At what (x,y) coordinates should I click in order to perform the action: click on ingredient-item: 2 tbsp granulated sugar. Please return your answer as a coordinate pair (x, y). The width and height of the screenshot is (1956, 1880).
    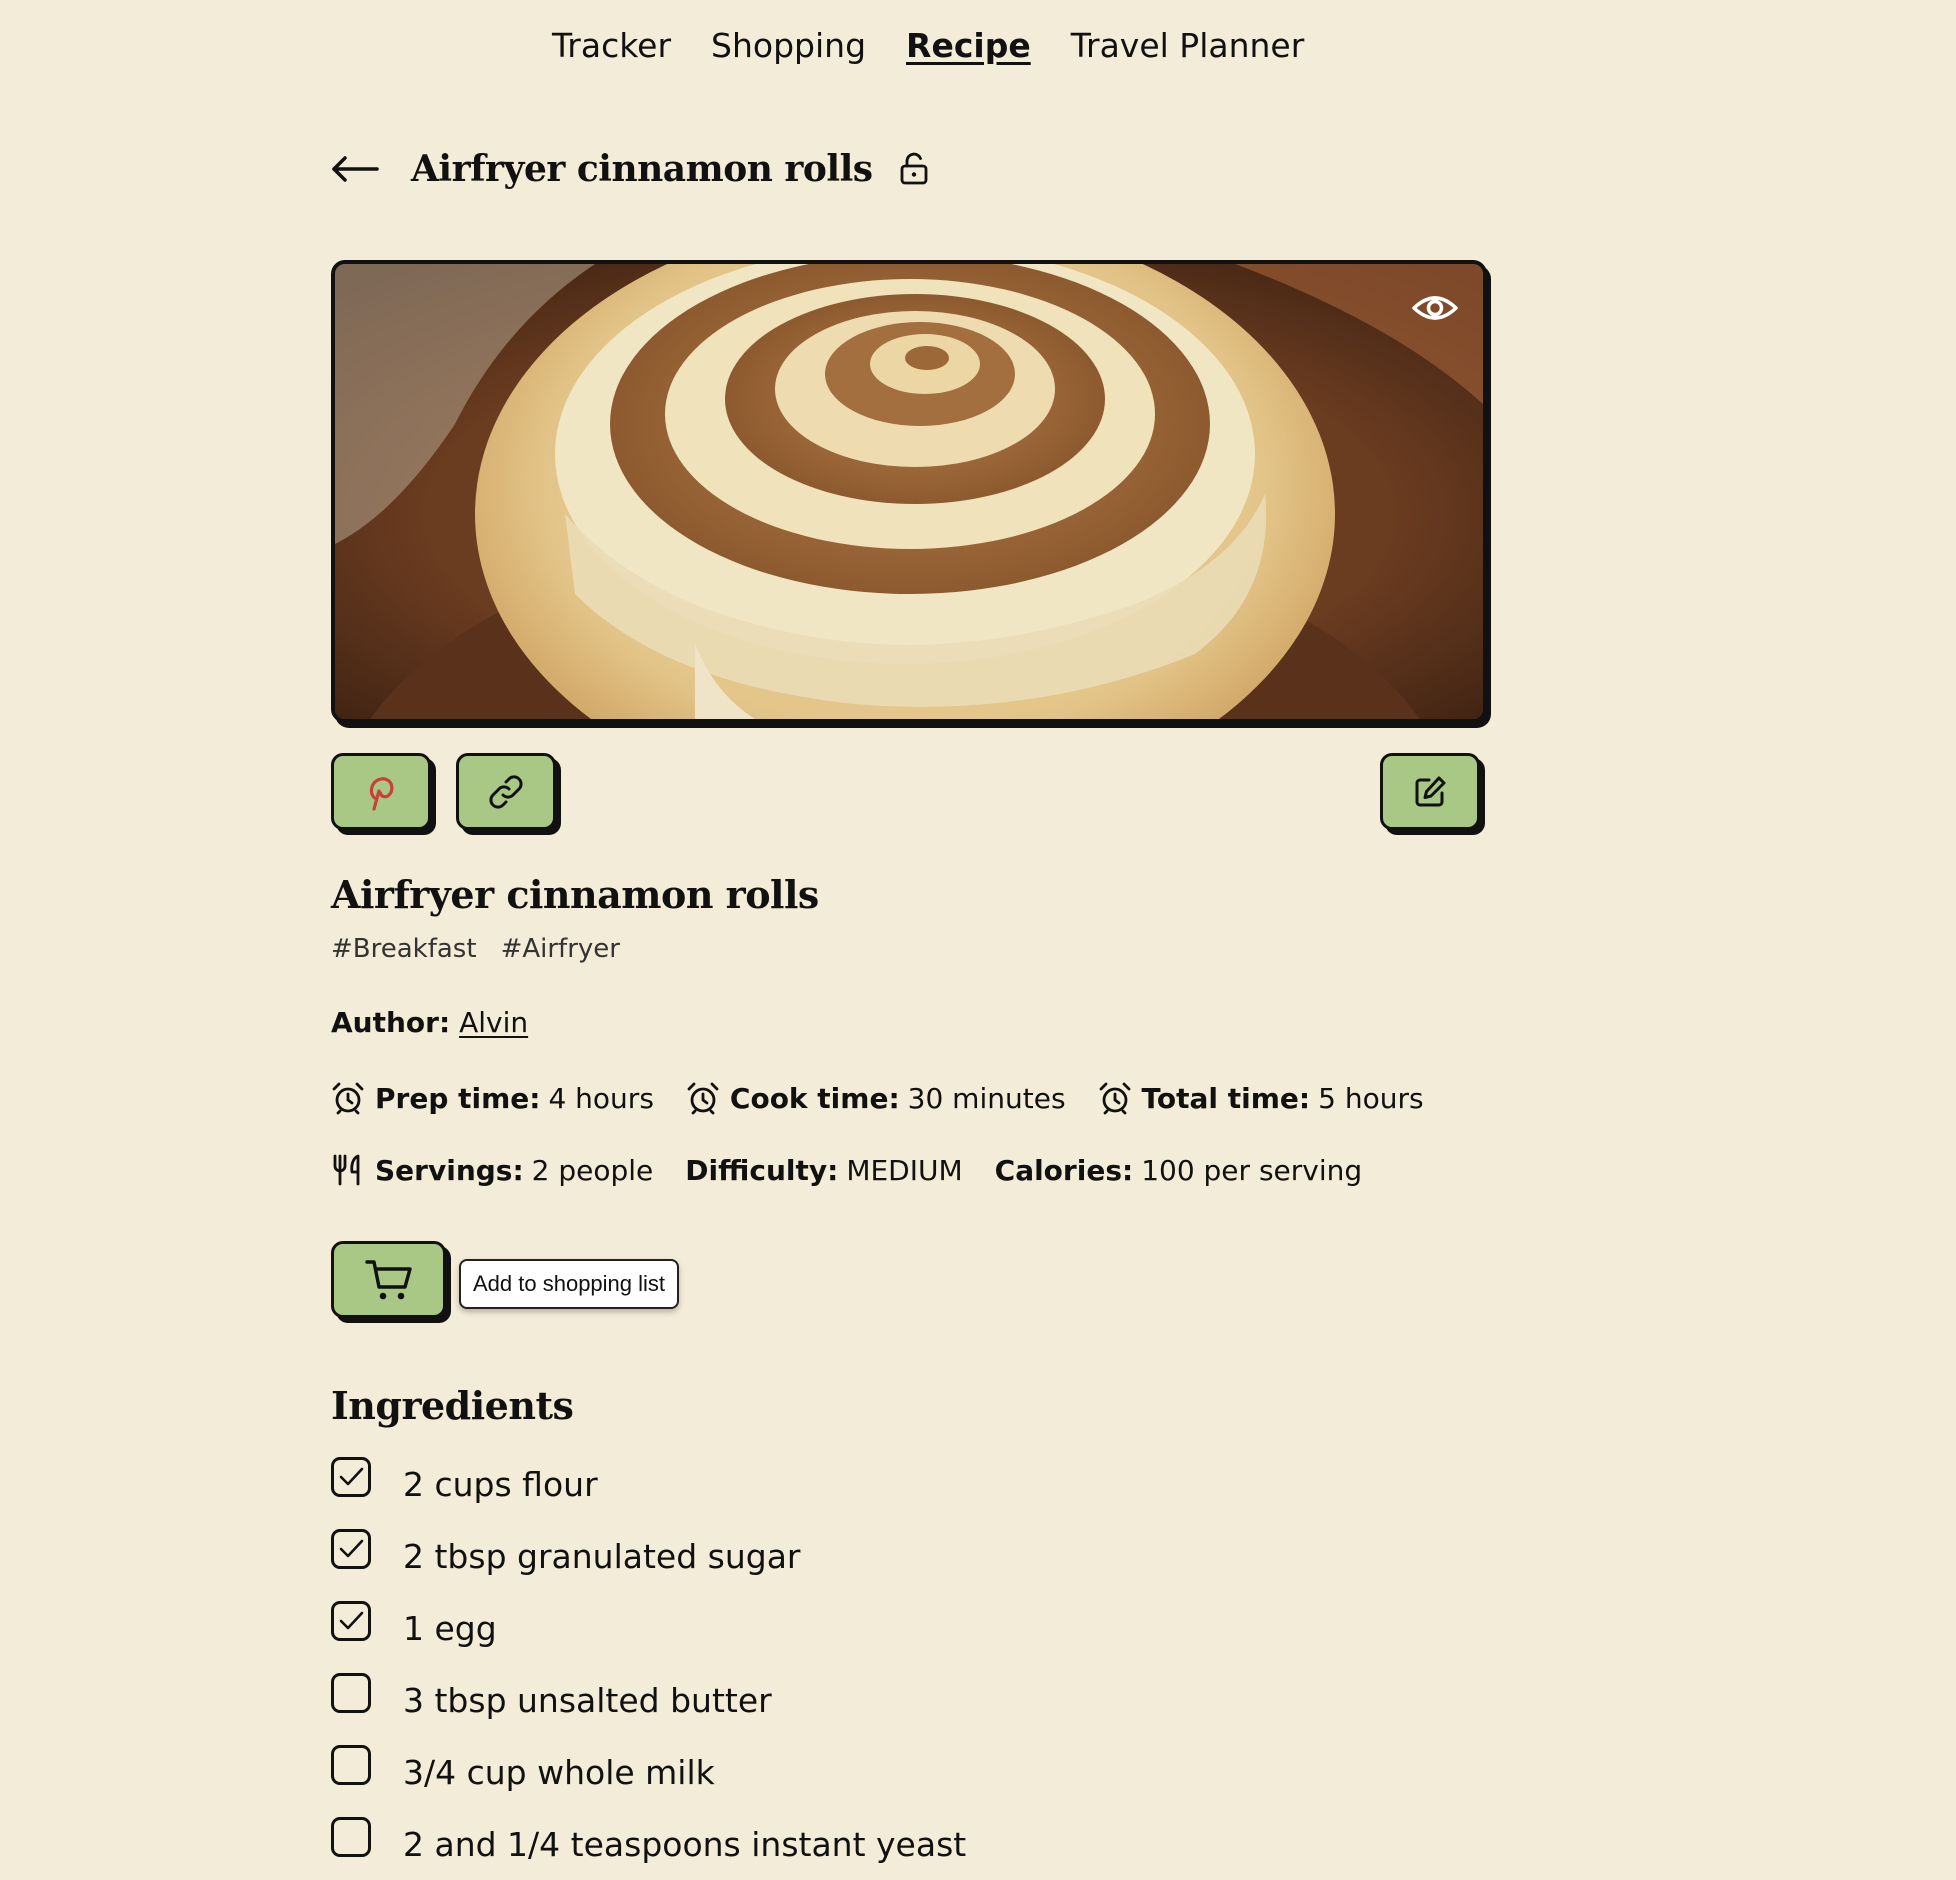
    Looking at the image, I should click on (648, 1556).